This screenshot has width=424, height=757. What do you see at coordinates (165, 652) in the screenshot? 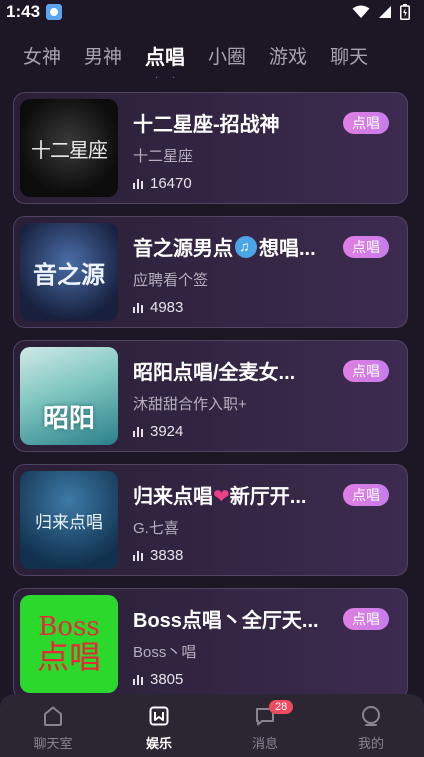
I see `room-host: Boss丶唱` at bounding box center [165, 652].